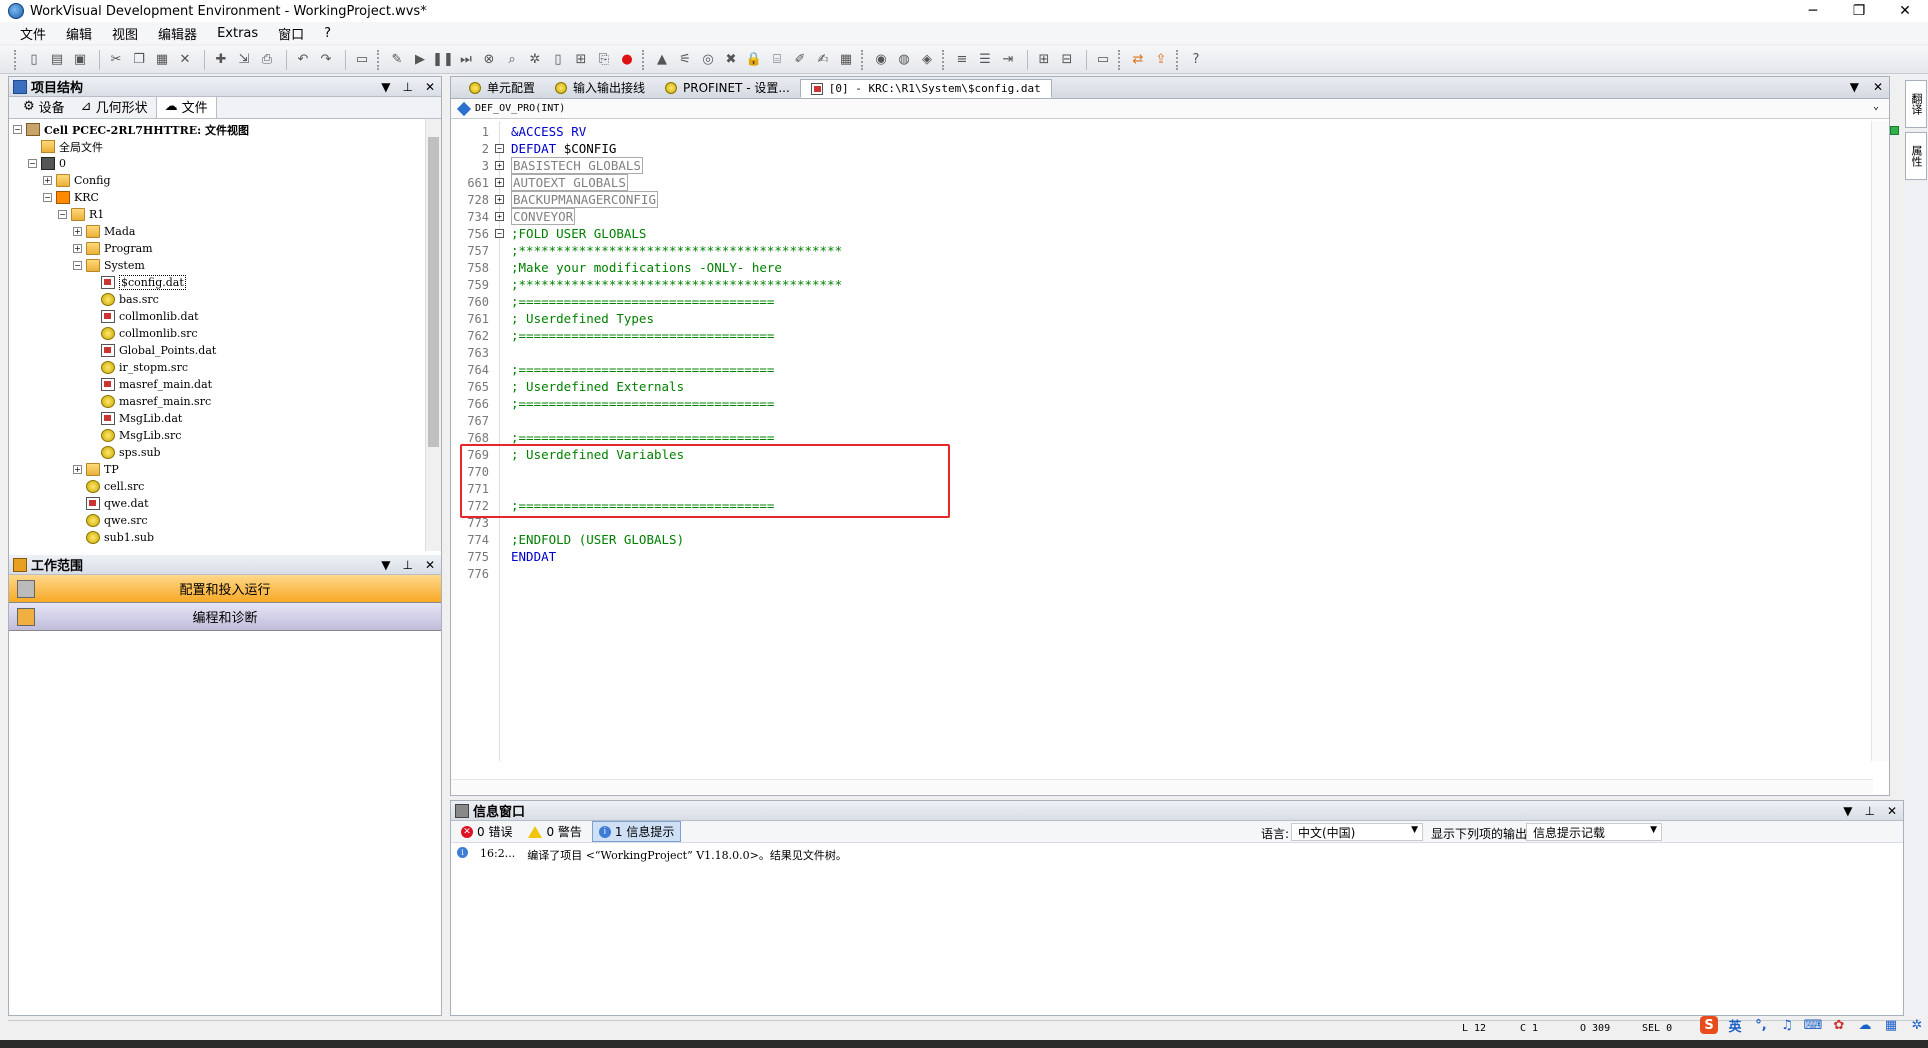  Describe the element at coordinates (185, 60) in the screenshot. I see `delete-icon: ✕` at that location.